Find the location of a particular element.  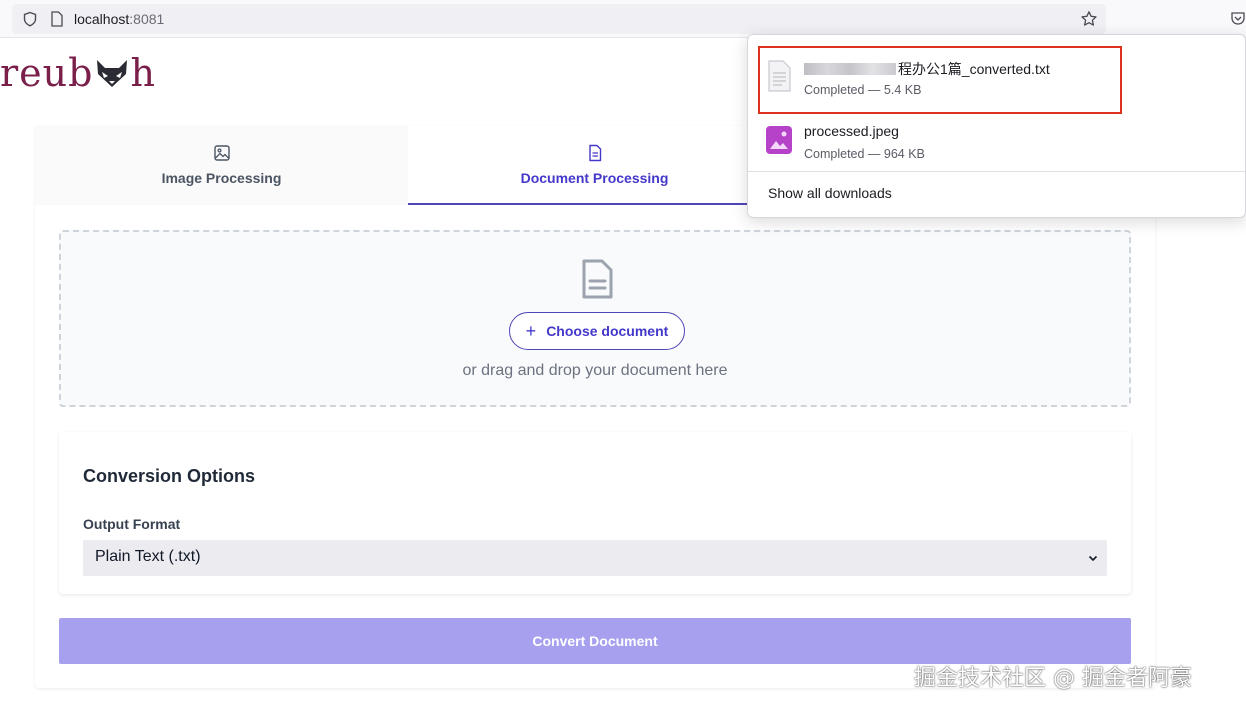

red-highlight-box is located at coordinates (940, 80).